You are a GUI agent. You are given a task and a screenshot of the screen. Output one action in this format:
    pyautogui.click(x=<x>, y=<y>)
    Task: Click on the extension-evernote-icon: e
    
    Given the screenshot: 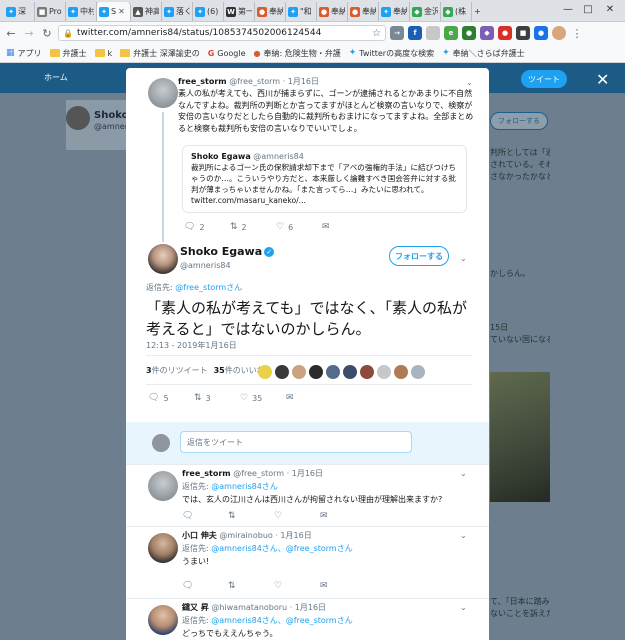 What is the action you would take?
    pyautogui.click(x=451, y=33)
    